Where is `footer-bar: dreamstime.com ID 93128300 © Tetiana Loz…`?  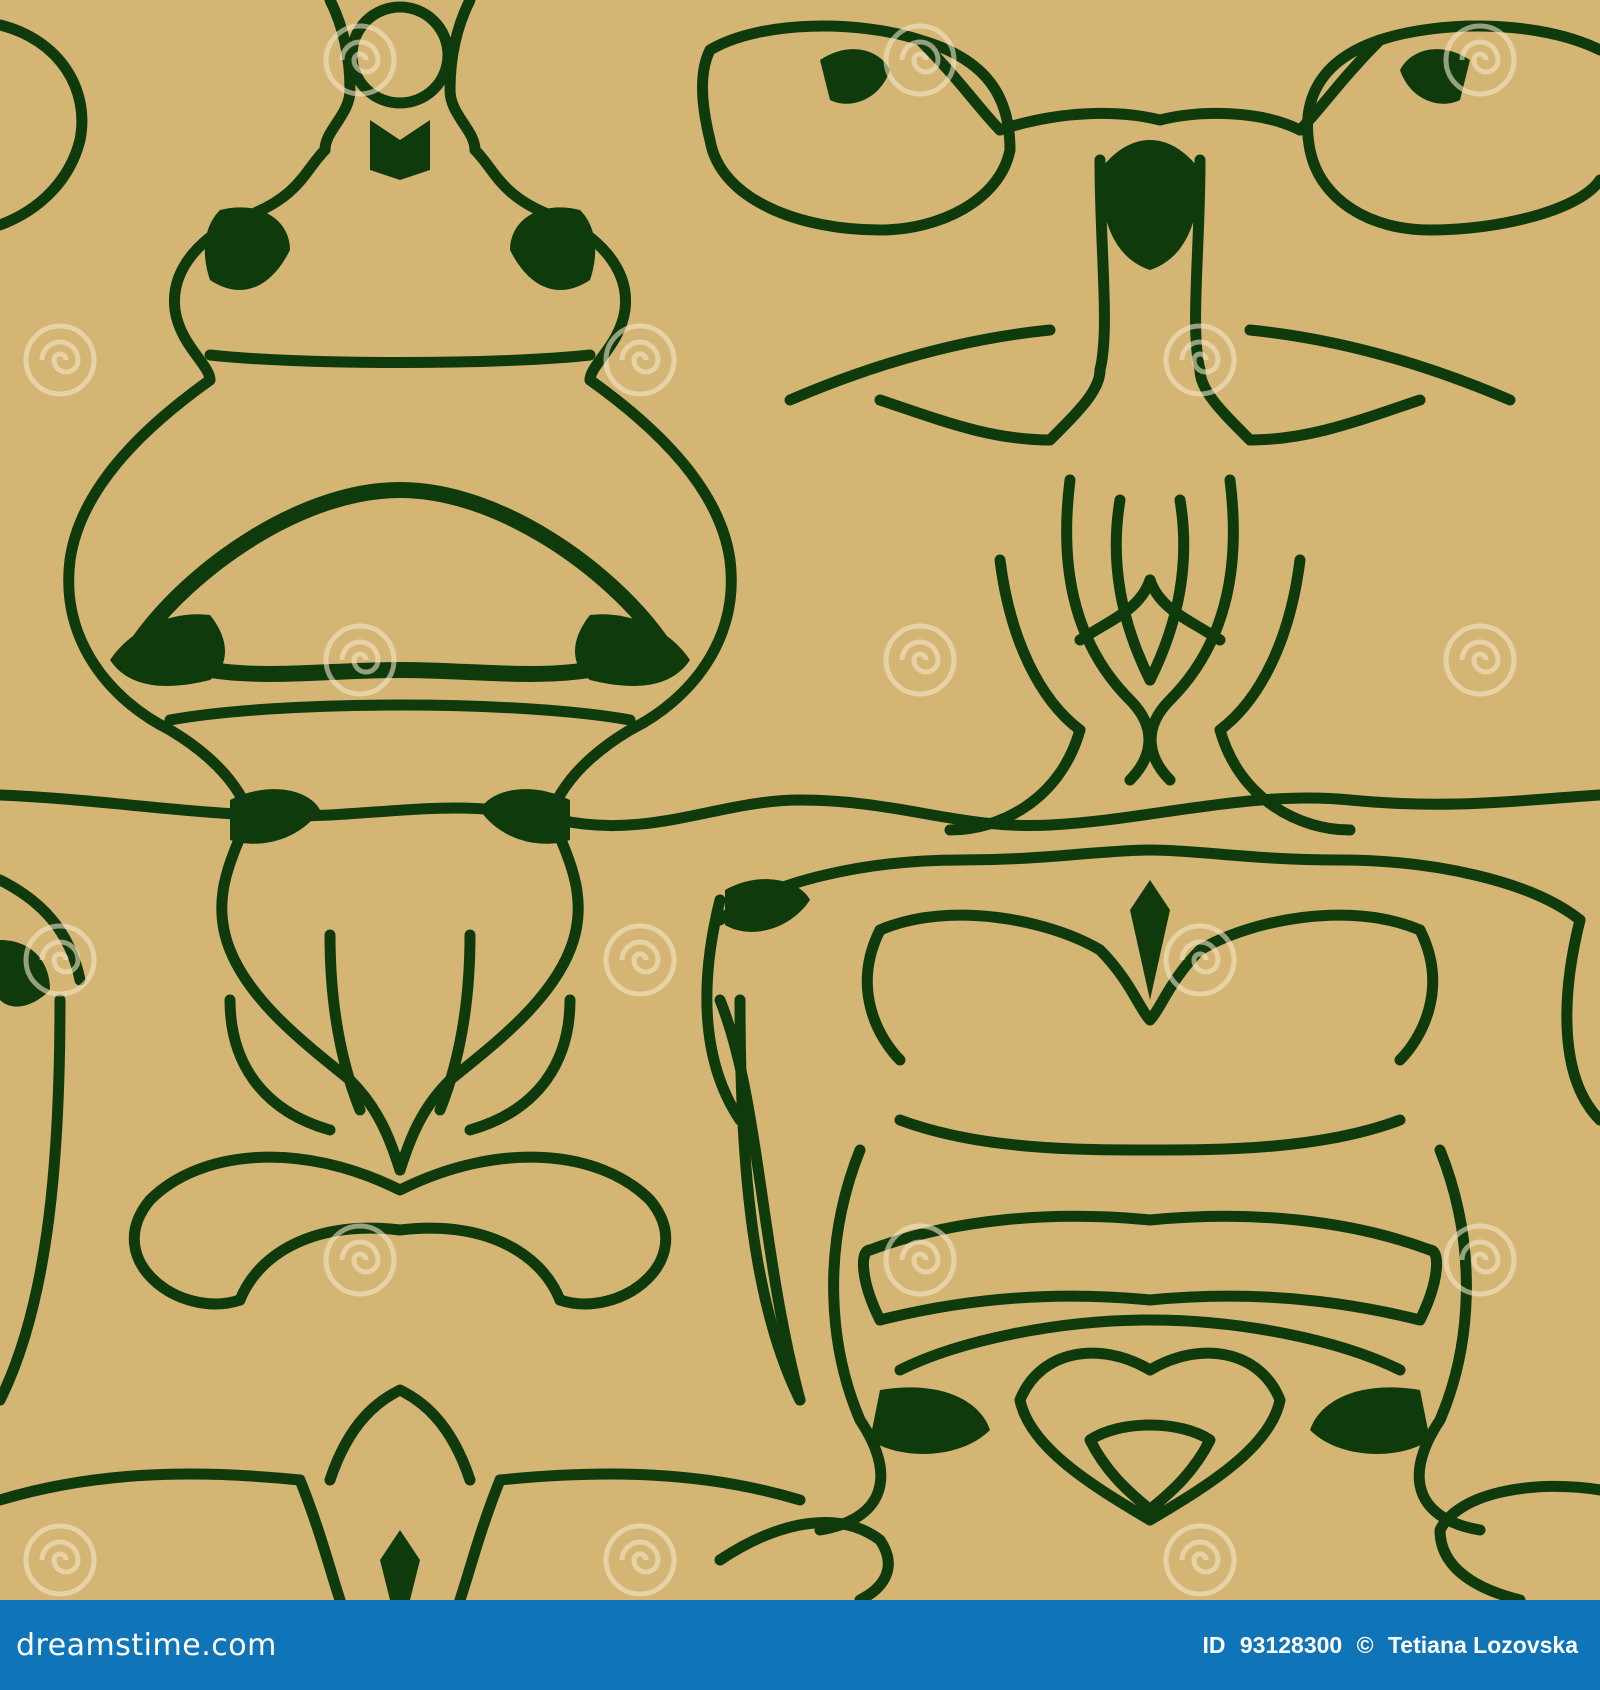 footer-bar: dreamstime.com ID 93128300 © Tetiana Loz… is located at coordinates (800, 1645).